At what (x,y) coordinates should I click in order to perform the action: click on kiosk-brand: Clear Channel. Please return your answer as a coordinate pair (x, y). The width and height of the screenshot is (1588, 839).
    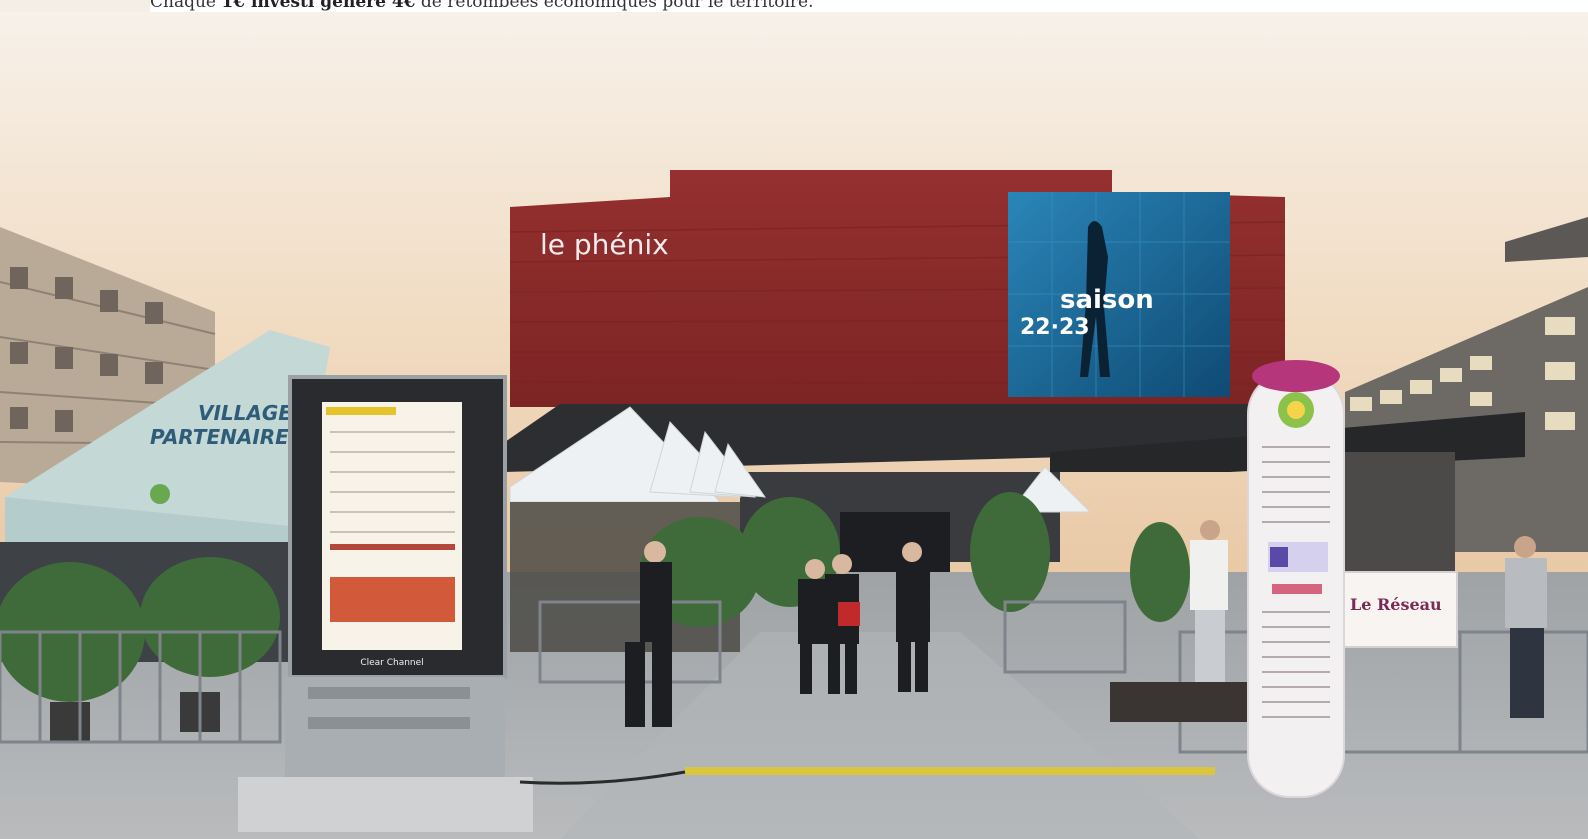
    Looking at the image, I should click on (391, 663).